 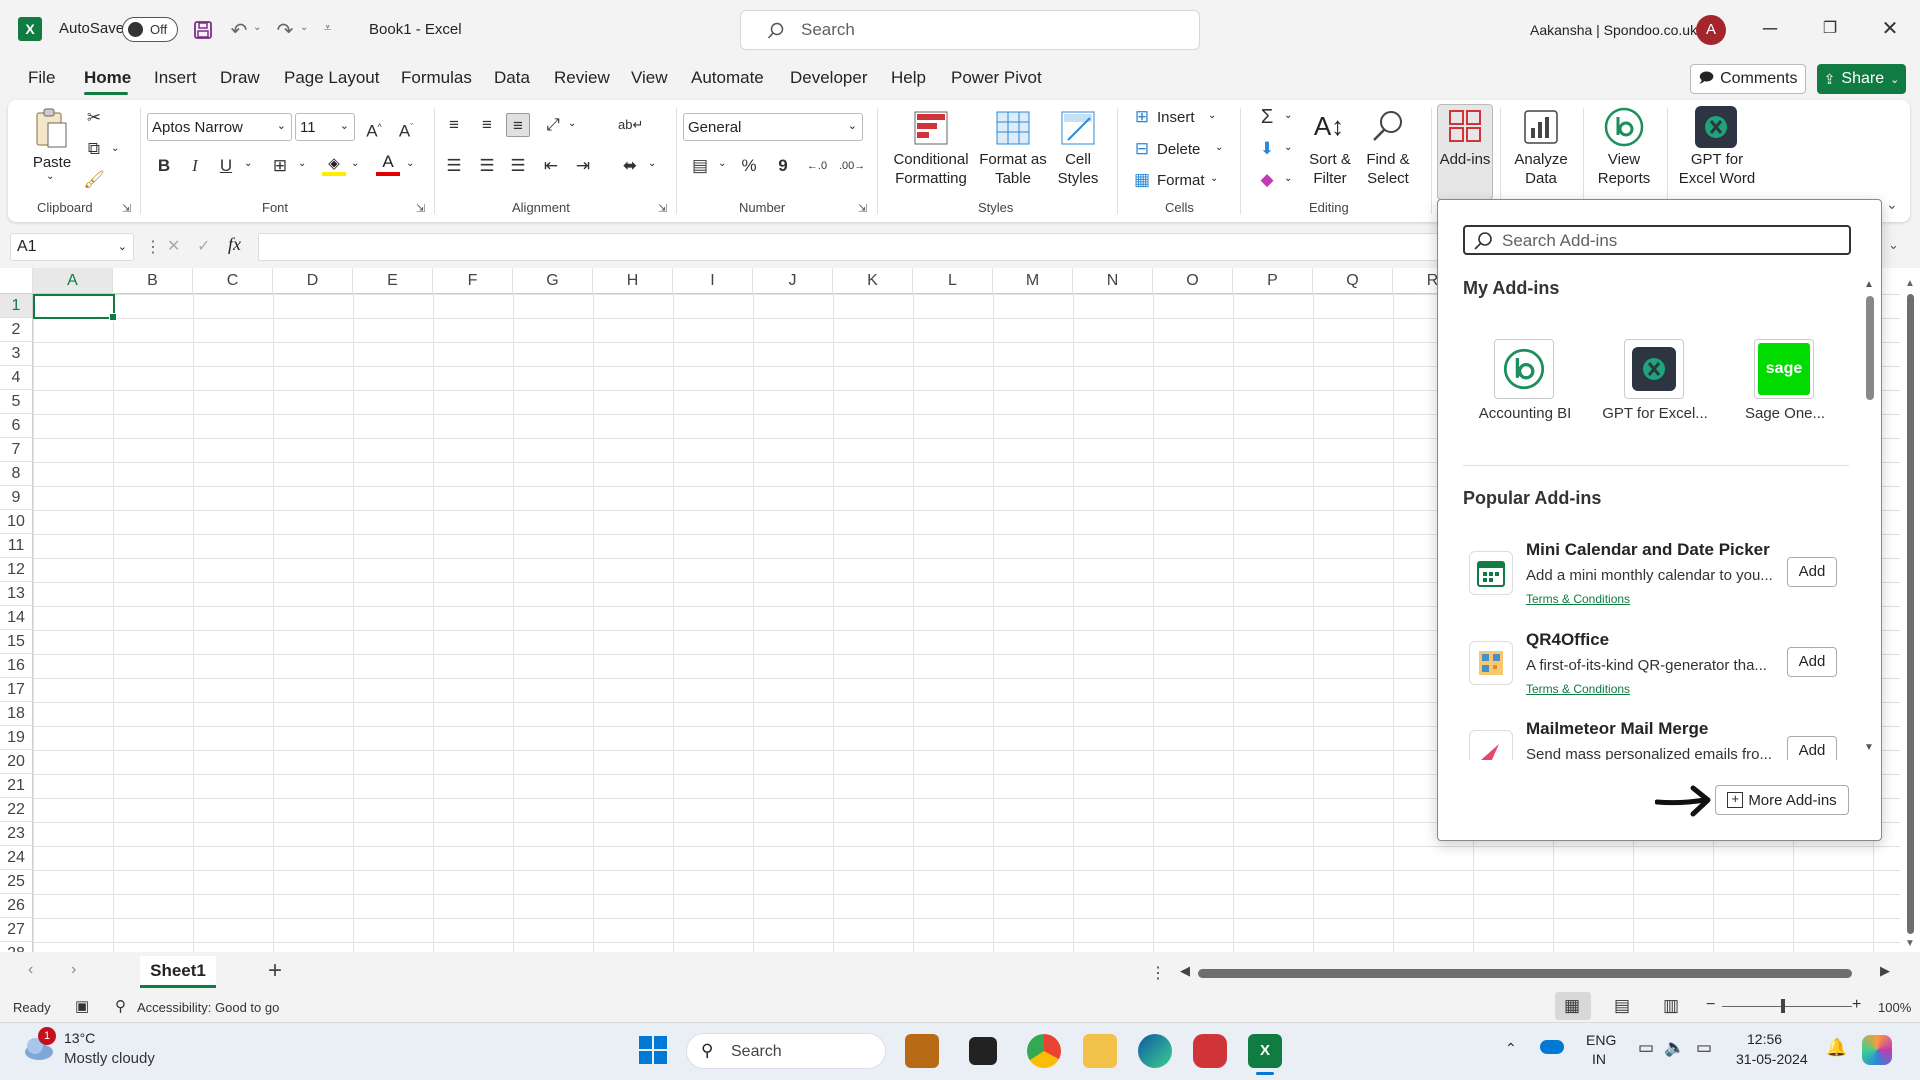 I want to click on number-format-select: General ⌄, so click(x=773, y=127).